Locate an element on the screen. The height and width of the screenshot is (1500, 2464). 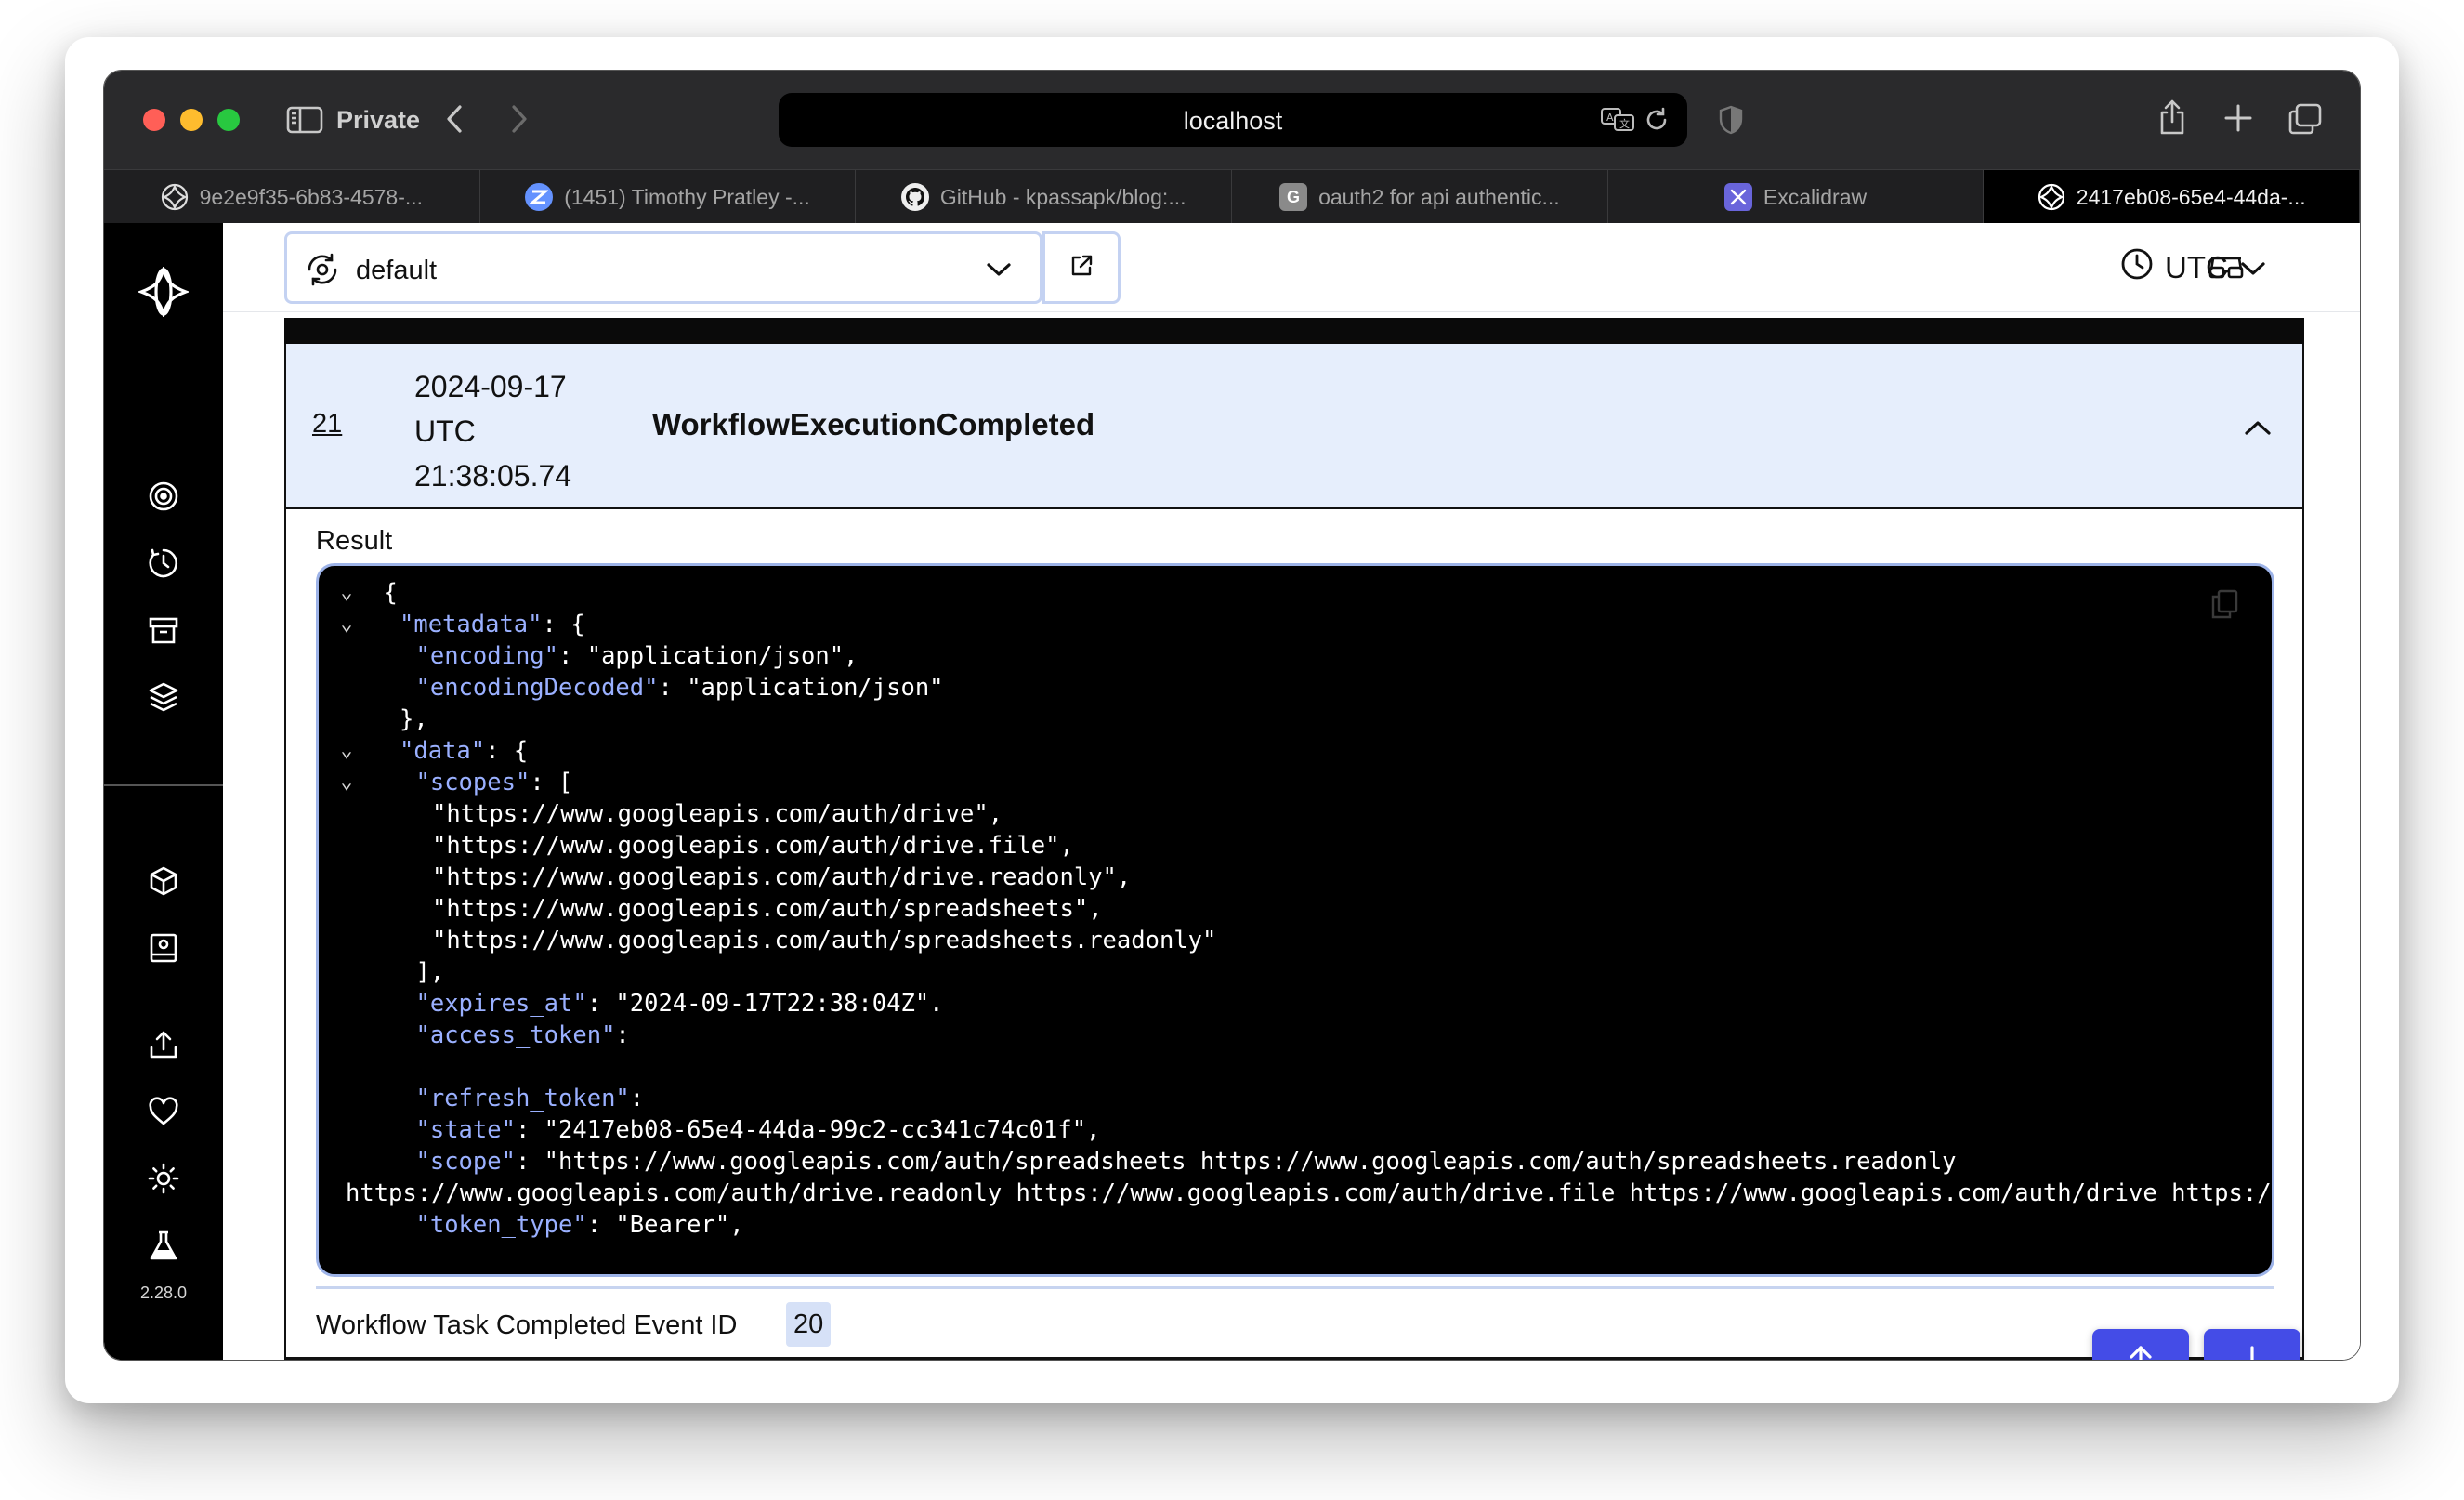
arrow-up-icon is located at coordinates (2141, 1352).